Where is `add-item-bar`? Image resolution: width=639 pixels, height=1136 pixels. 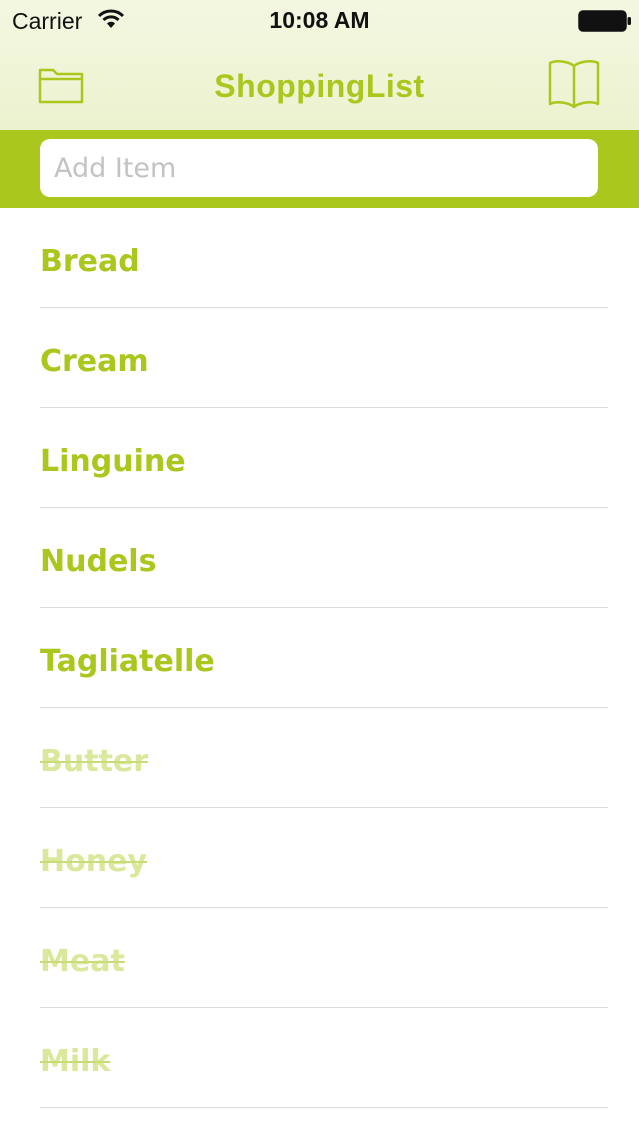 add-item-bar is located at coordinates (319, 169).